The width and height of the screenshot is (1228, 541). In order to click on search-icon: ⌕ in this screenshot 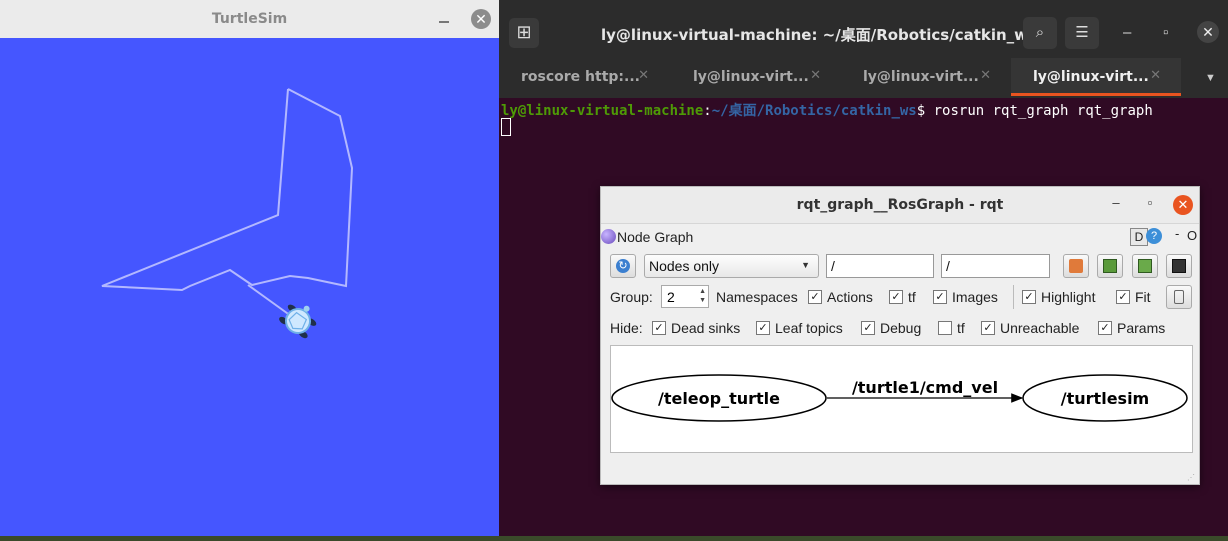, I will do `click(1040, 33)`.